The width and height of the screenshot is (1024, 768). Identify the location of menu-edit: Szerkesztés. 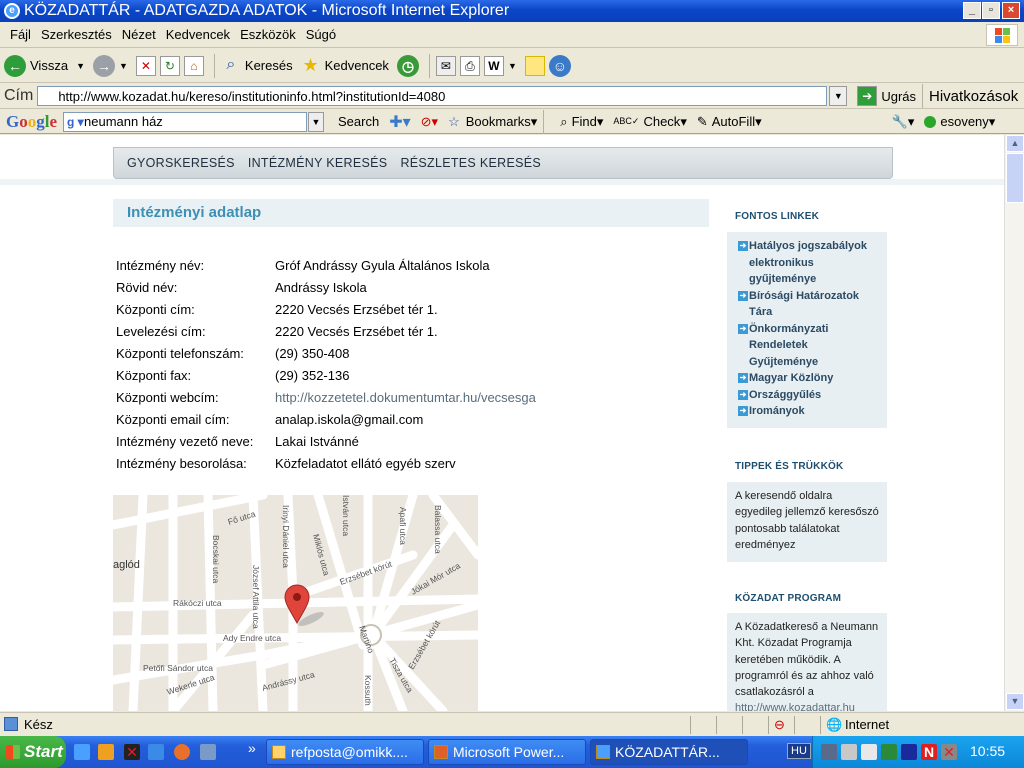
(76, 34).